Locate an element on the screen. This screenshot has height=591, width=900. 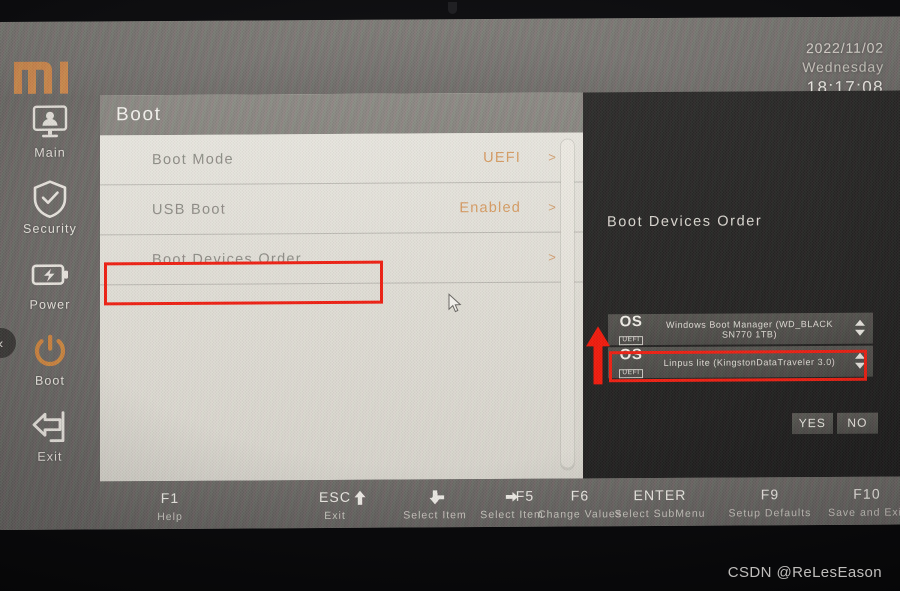
setting-value: UEFI is located at coordinates (502, 157).